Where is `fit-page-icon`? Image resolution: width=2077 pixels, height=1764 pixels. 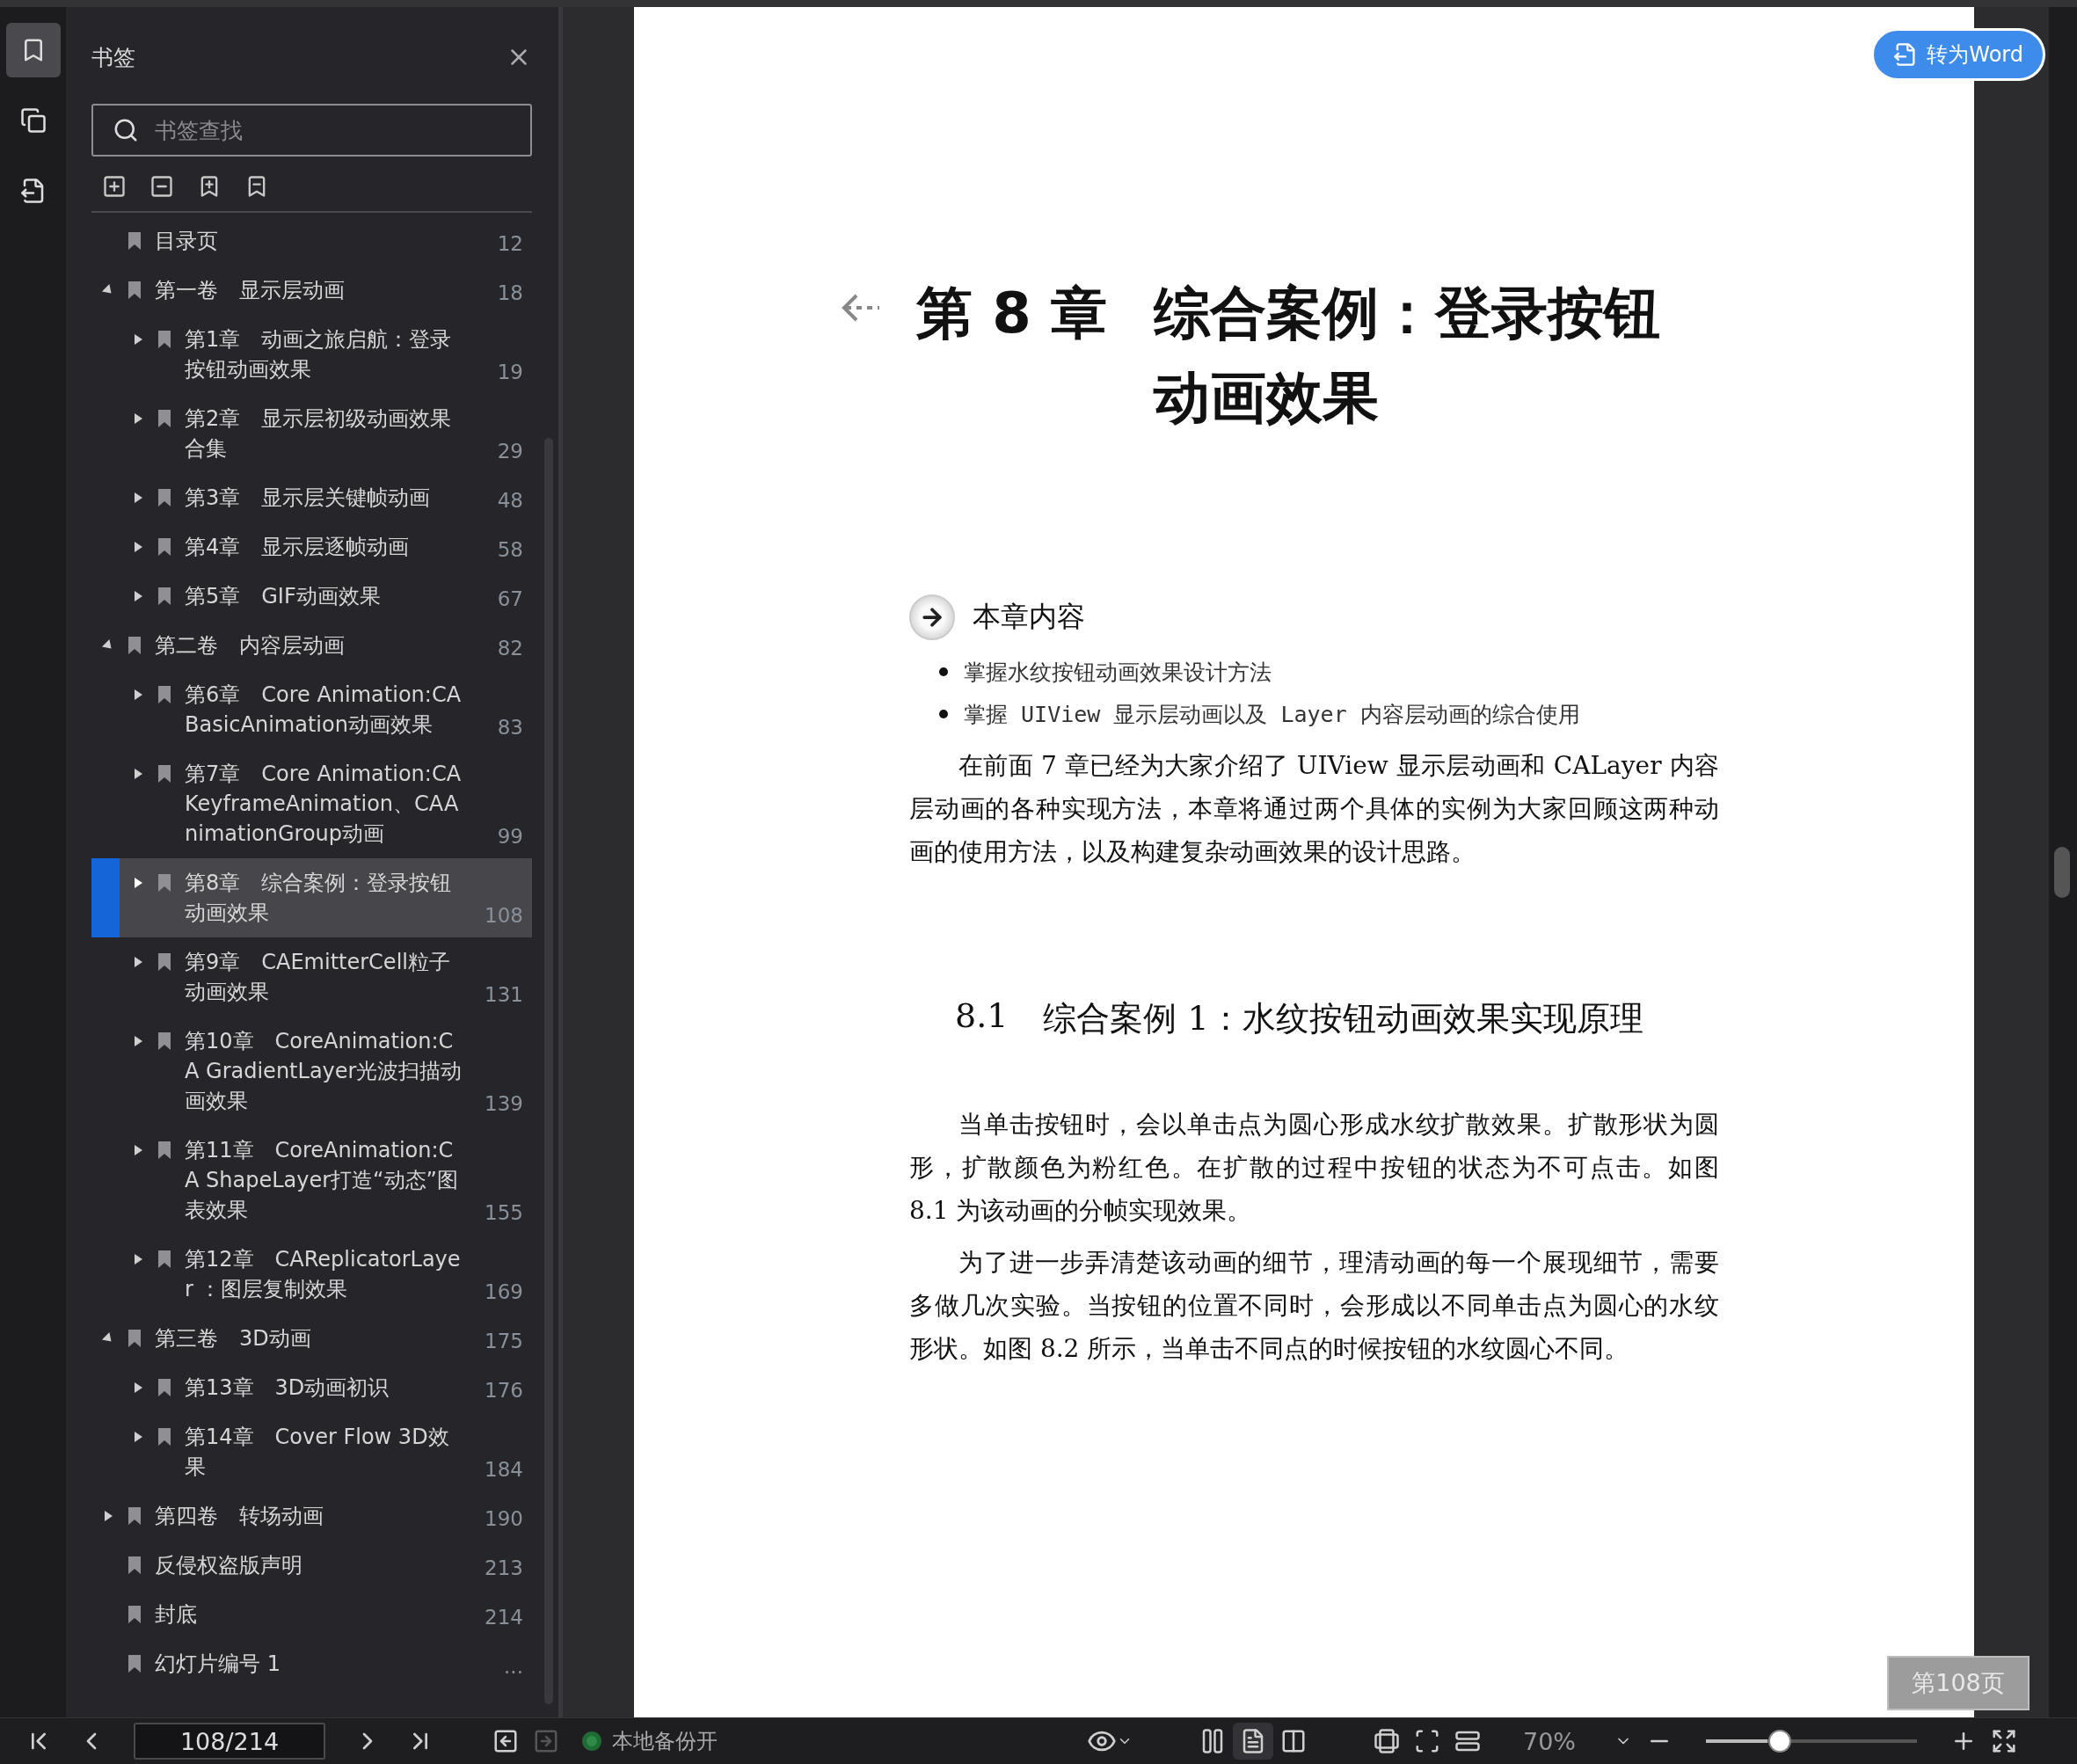
fit-page-icon is located at coordinates (1427, 1741).